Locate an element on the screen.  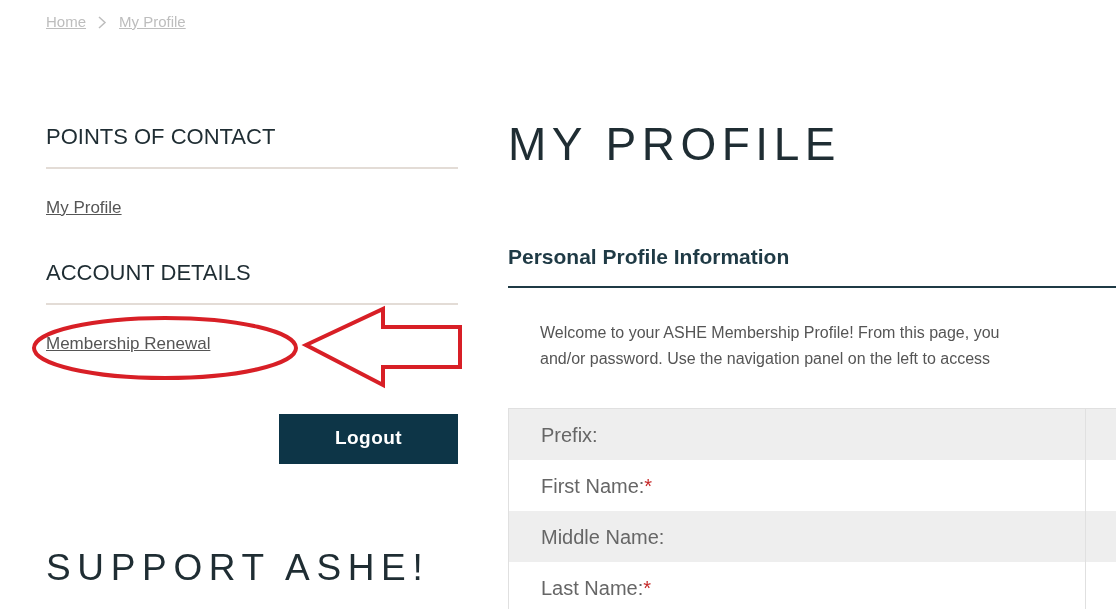
section-title: Personal Profile Information is located at coordinates (812, 264).